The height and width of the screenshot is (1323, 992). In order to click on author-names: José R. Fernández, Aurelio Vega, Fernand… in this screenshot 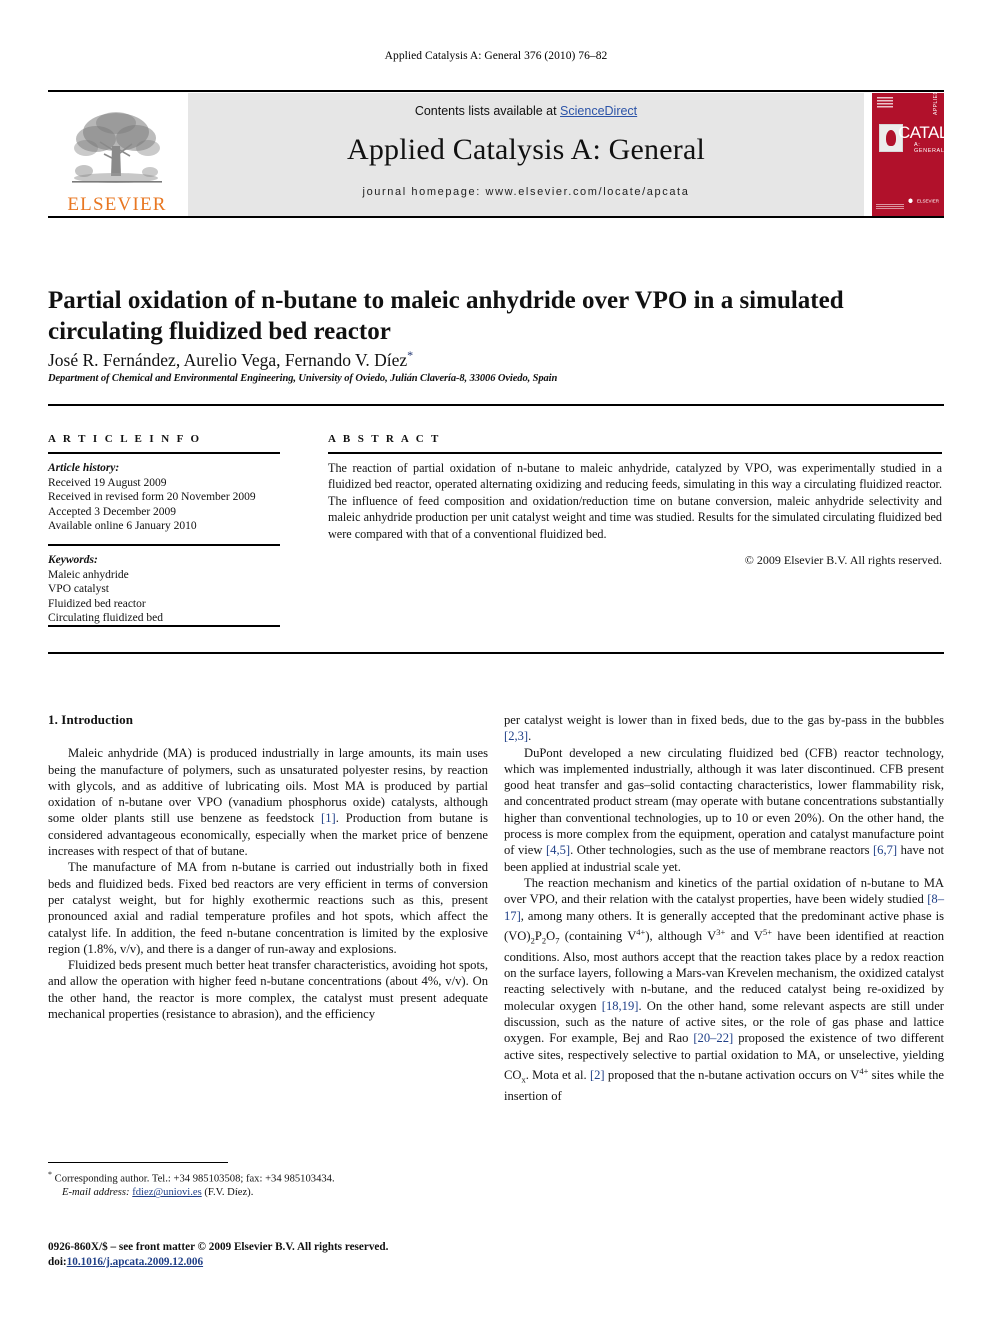, I will do `click(228, 359)`.